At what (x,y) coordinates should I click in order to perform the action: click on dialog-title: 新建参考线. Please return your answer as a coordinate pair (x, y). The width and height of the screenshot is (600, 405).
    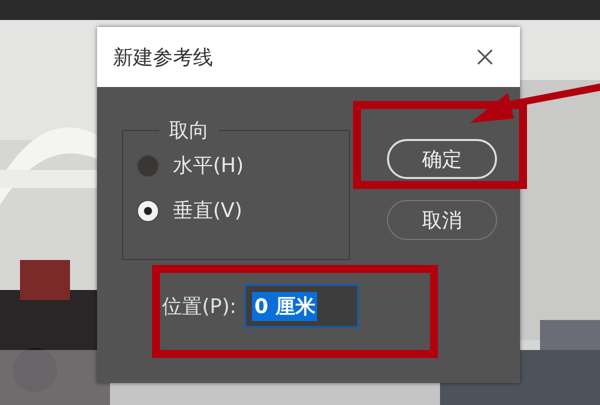
    Looking at the image, I should click on (163, 57).